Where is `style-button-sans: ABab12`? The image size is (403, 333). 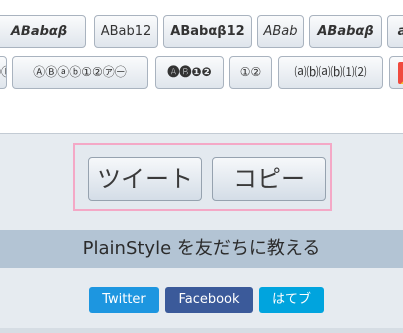 style-button-sans: ABab12 is located at coordinates (126, 31).